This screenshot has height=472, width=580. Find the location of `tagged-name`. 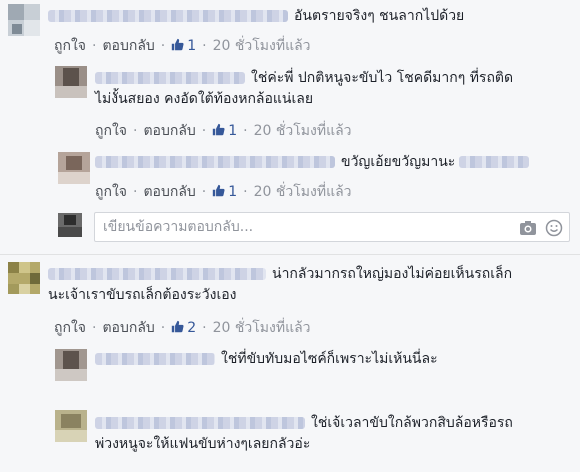

tagged-name is located at coordinates (494, 162).